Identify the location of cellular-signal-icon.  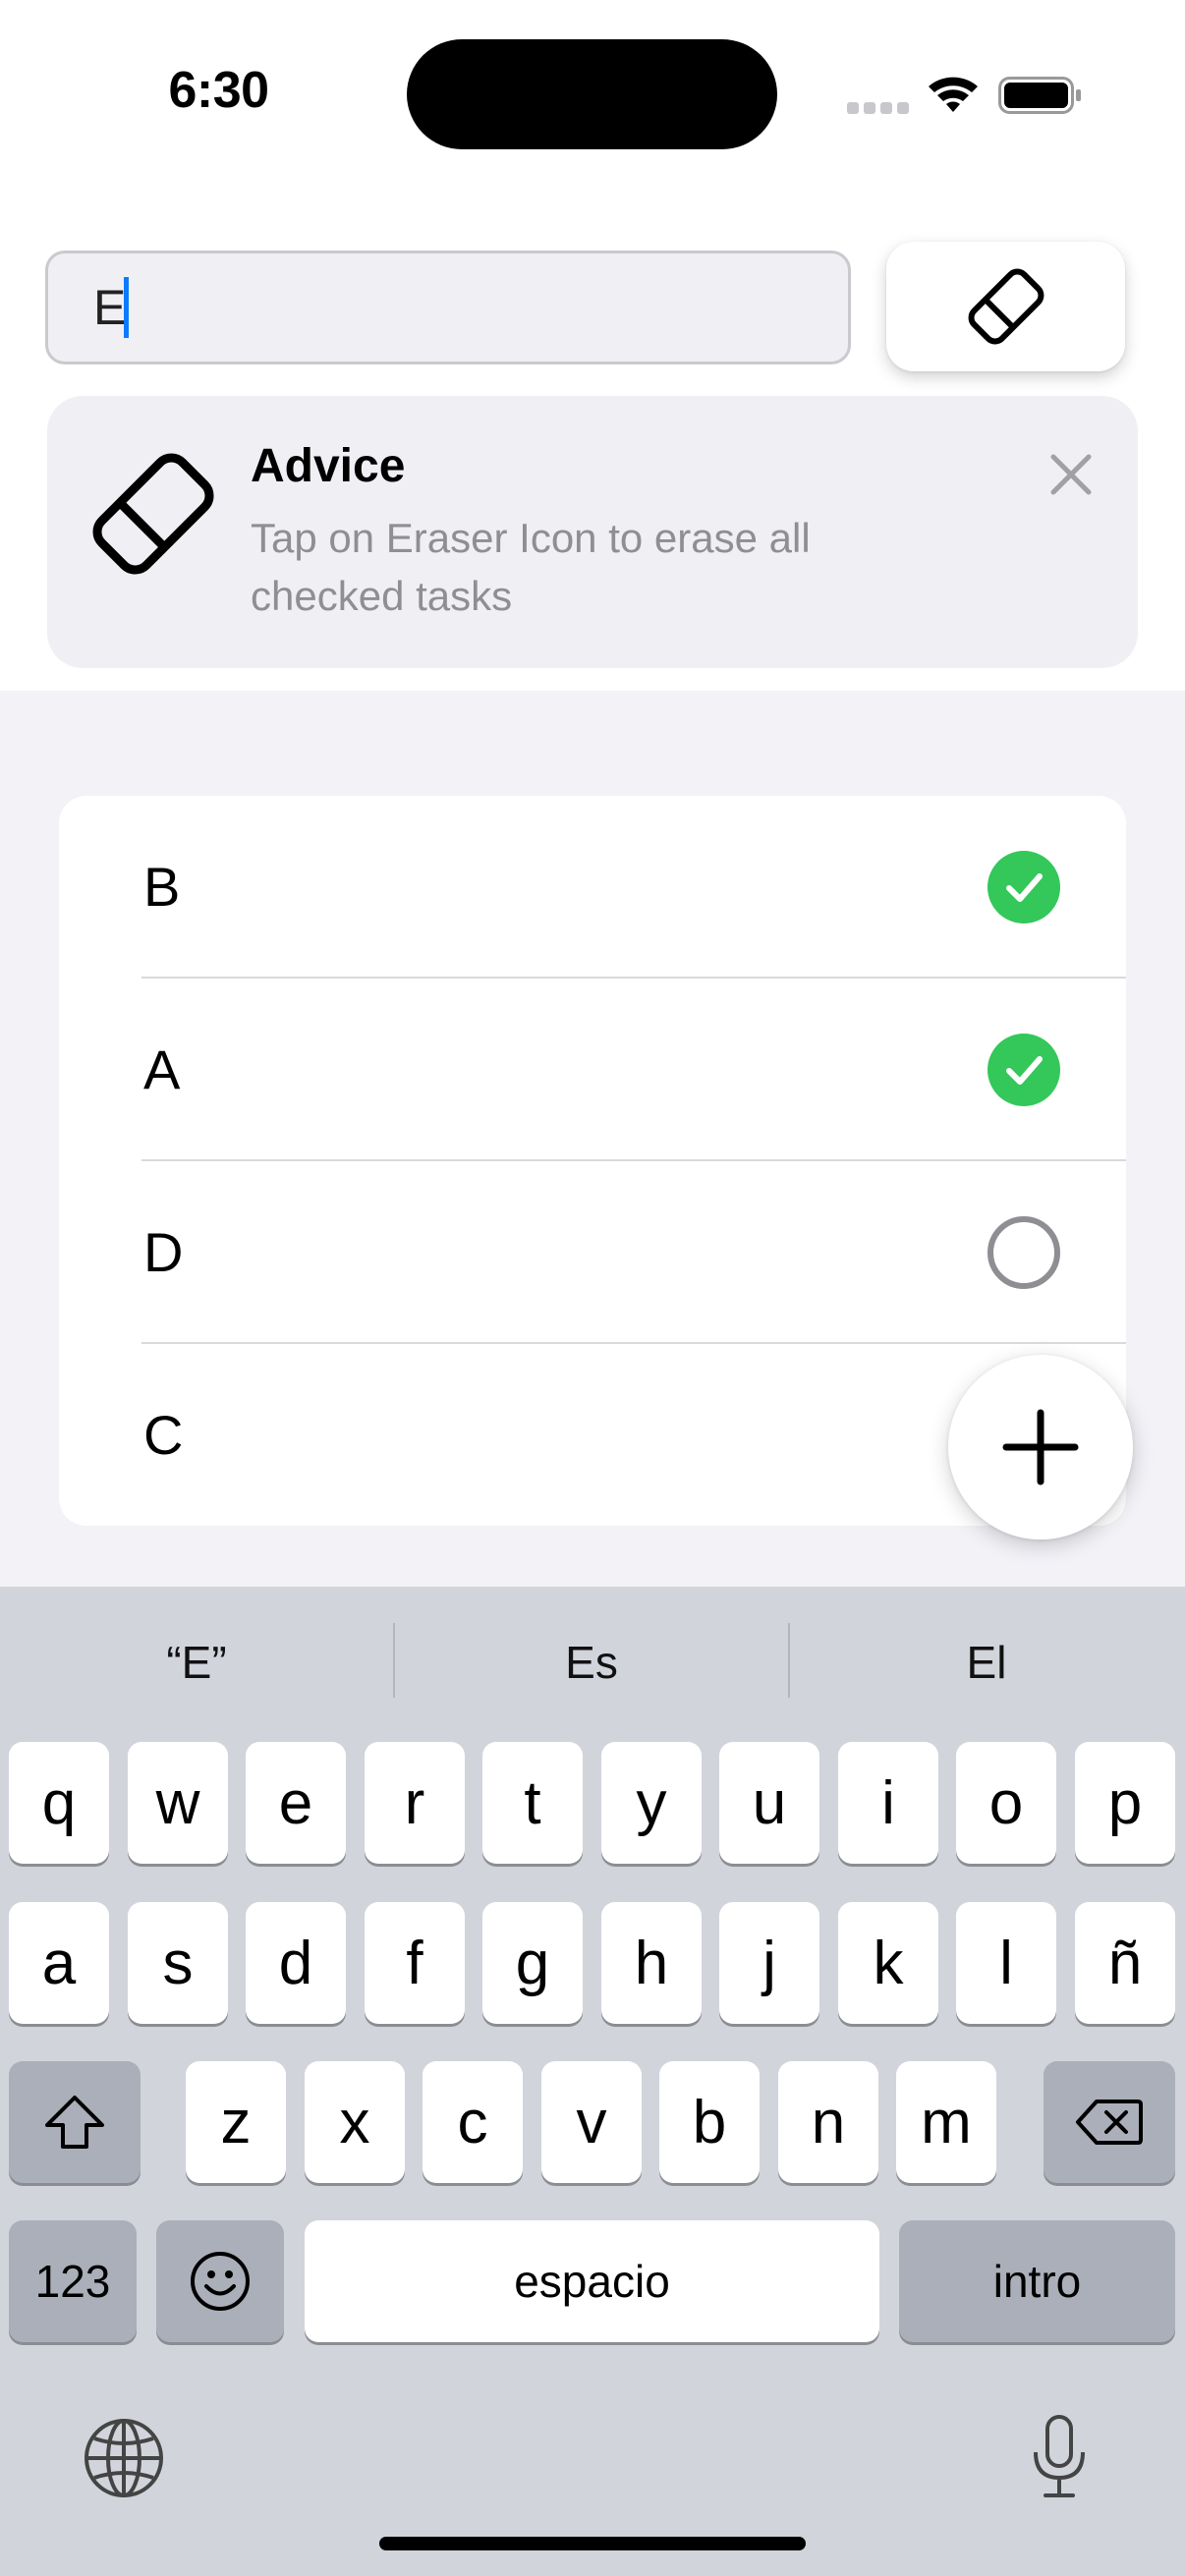
(878, 108).